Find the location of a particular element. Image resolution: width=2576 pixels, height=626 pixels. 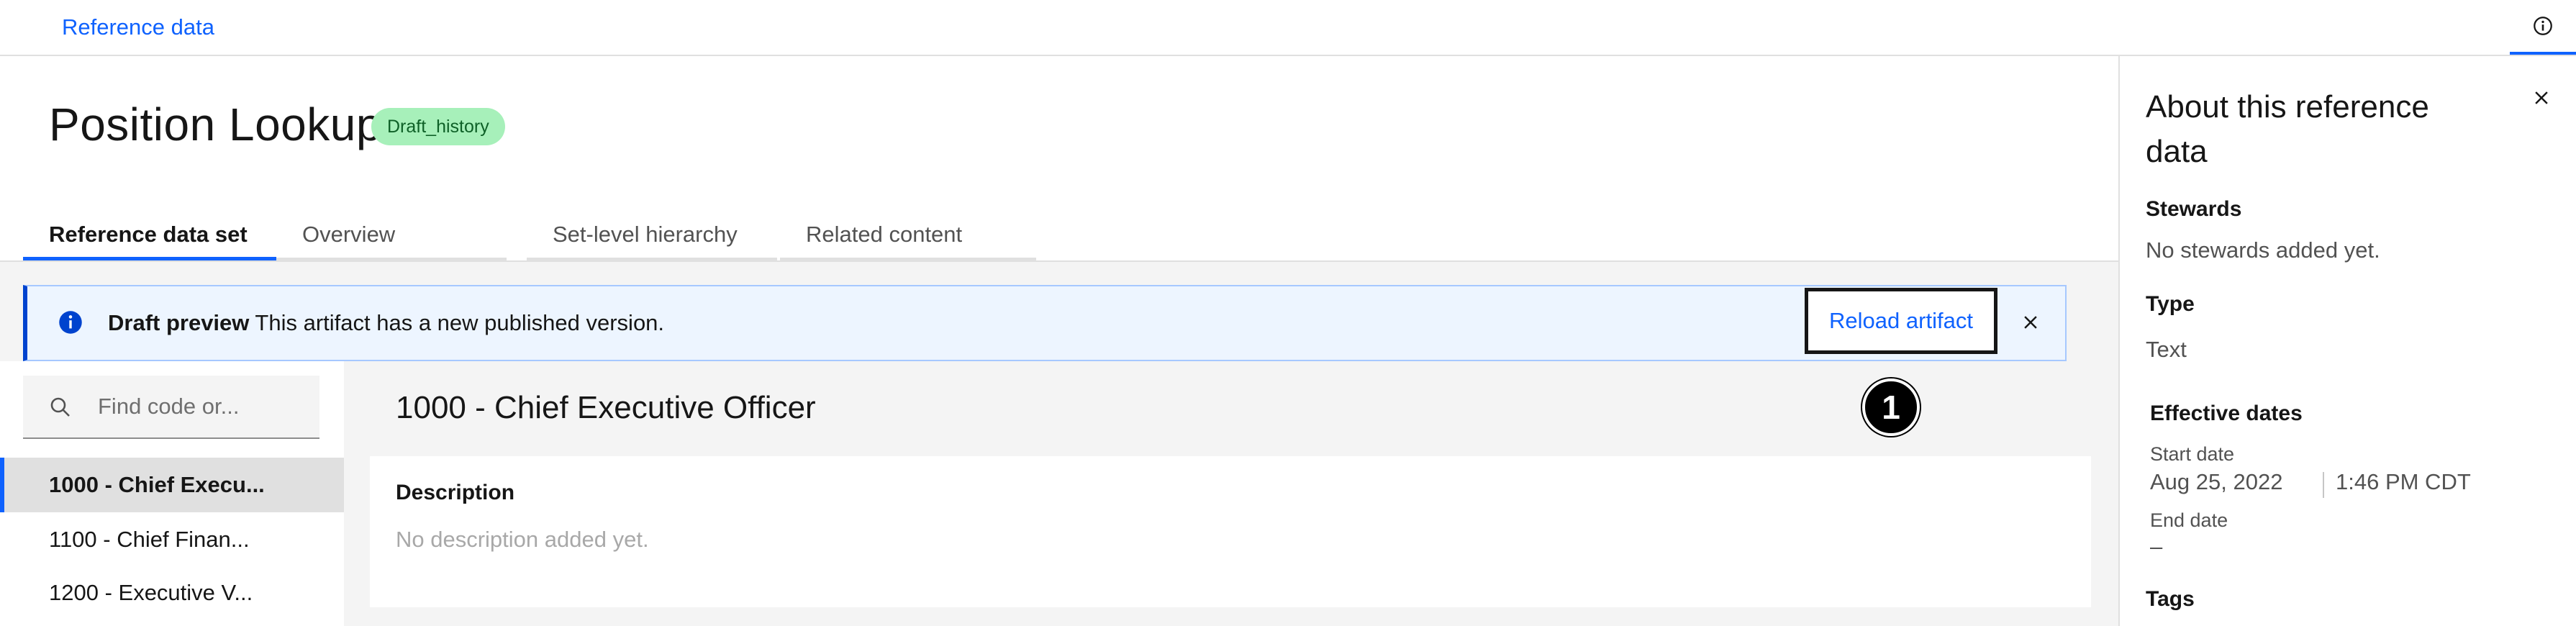

search-icon is located at coordinates (60, 407).